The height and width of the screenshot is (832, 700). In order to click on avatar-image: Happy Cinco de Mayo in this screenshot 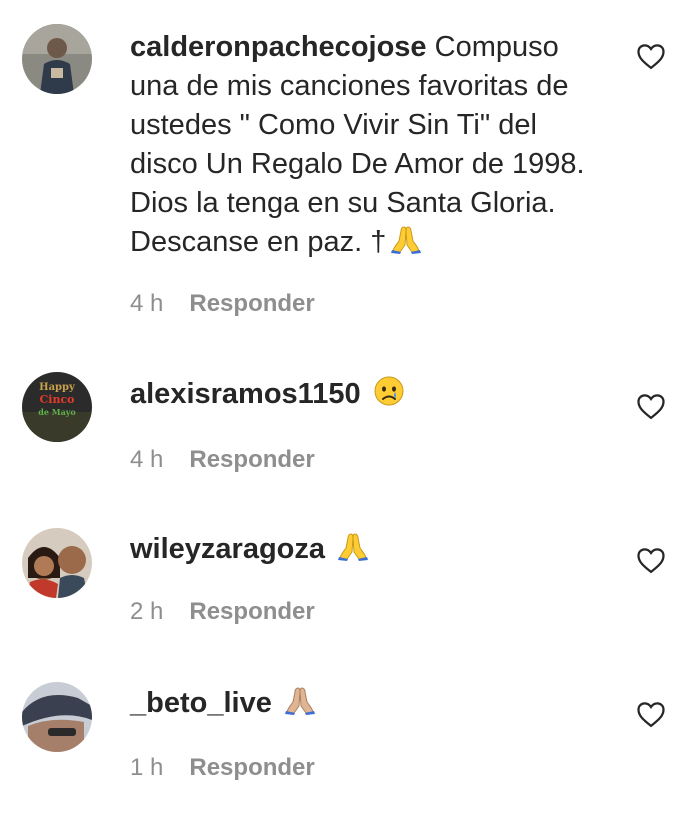, I will do `click(57, 407)`.